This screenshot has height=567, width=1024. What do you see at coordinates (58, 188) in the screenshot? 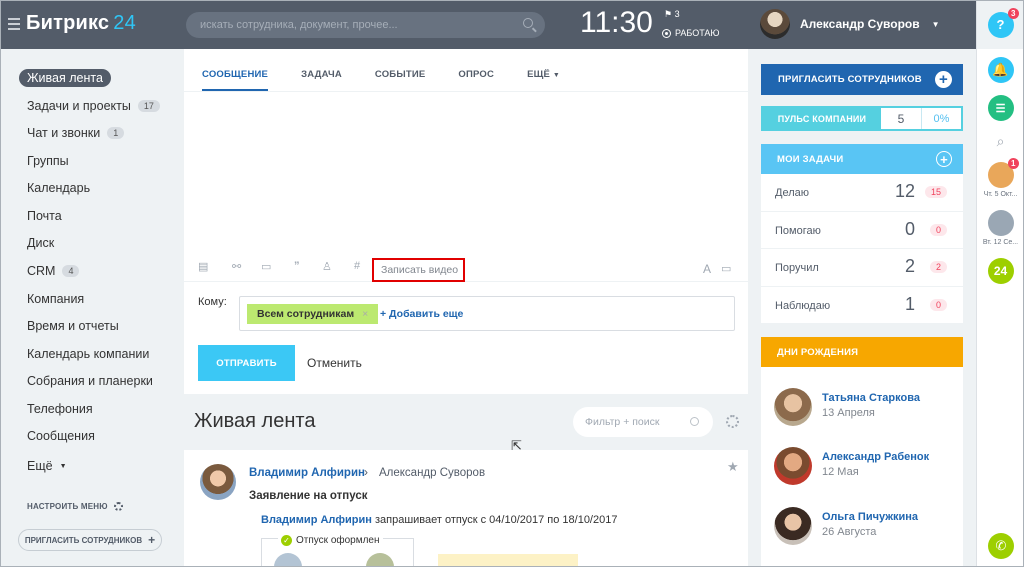
I see `sidebar-item-calendar: Календарь` at bounding box center [58, 188].